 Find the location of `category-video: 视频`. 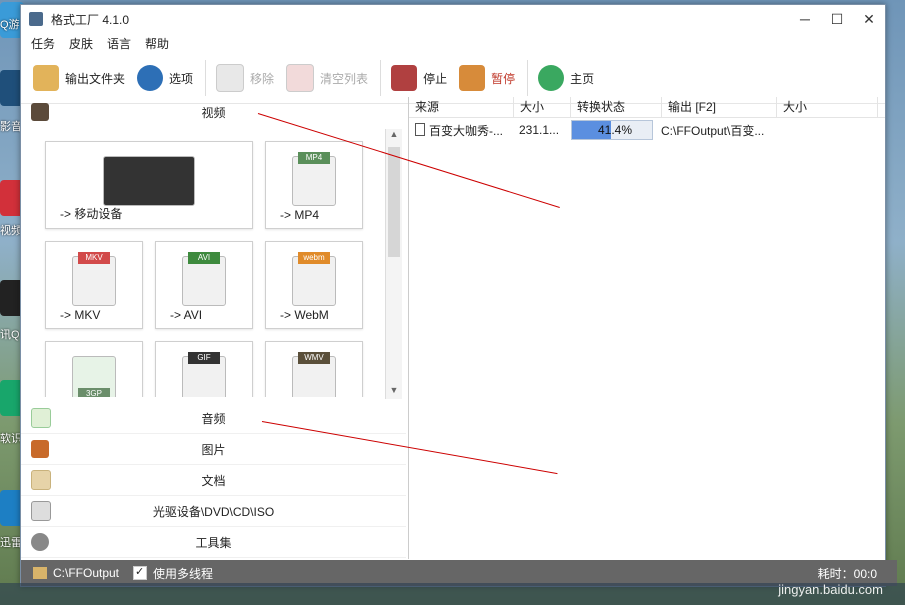

category-video: 视频 is located at coordinates (213, 112).